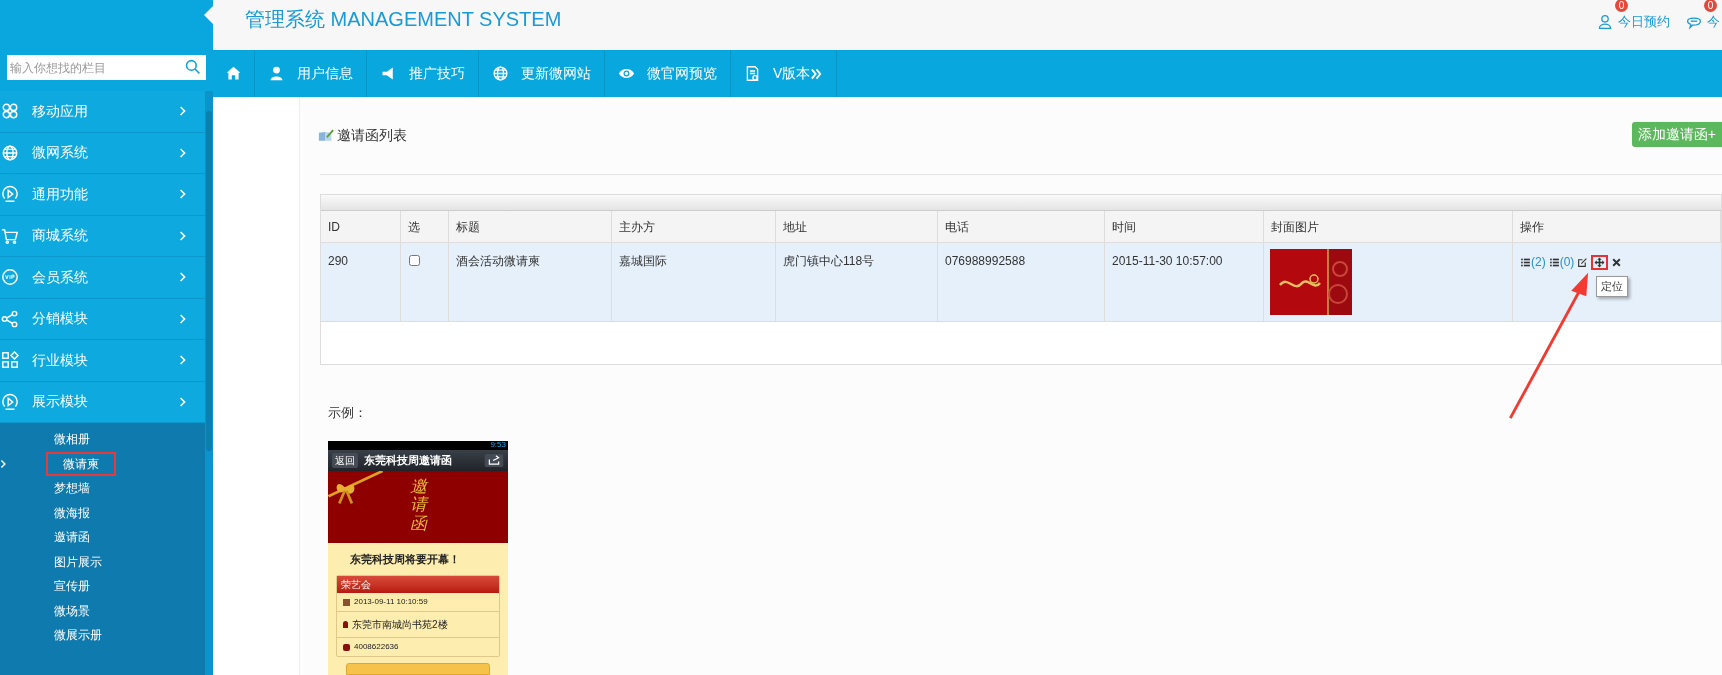  Describe the element at coordinates (498, 445) in the screenshot. I see `status-time: 9:53` at that location.